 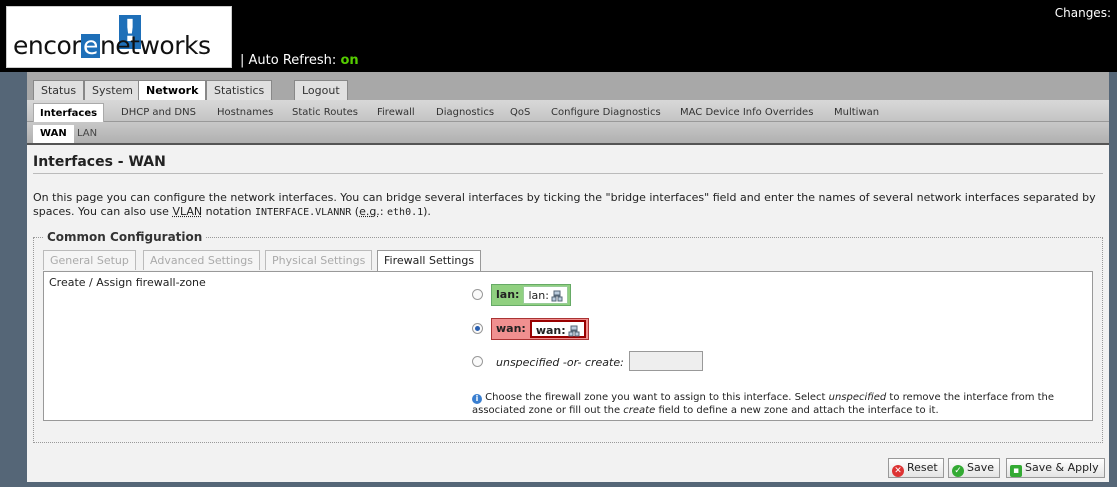 What do you see at coordinates (746, 112) in the screenshot?
I see `subtab-mac-device-info: MAC Device Info Overrides` at bounding box center [746, 112].